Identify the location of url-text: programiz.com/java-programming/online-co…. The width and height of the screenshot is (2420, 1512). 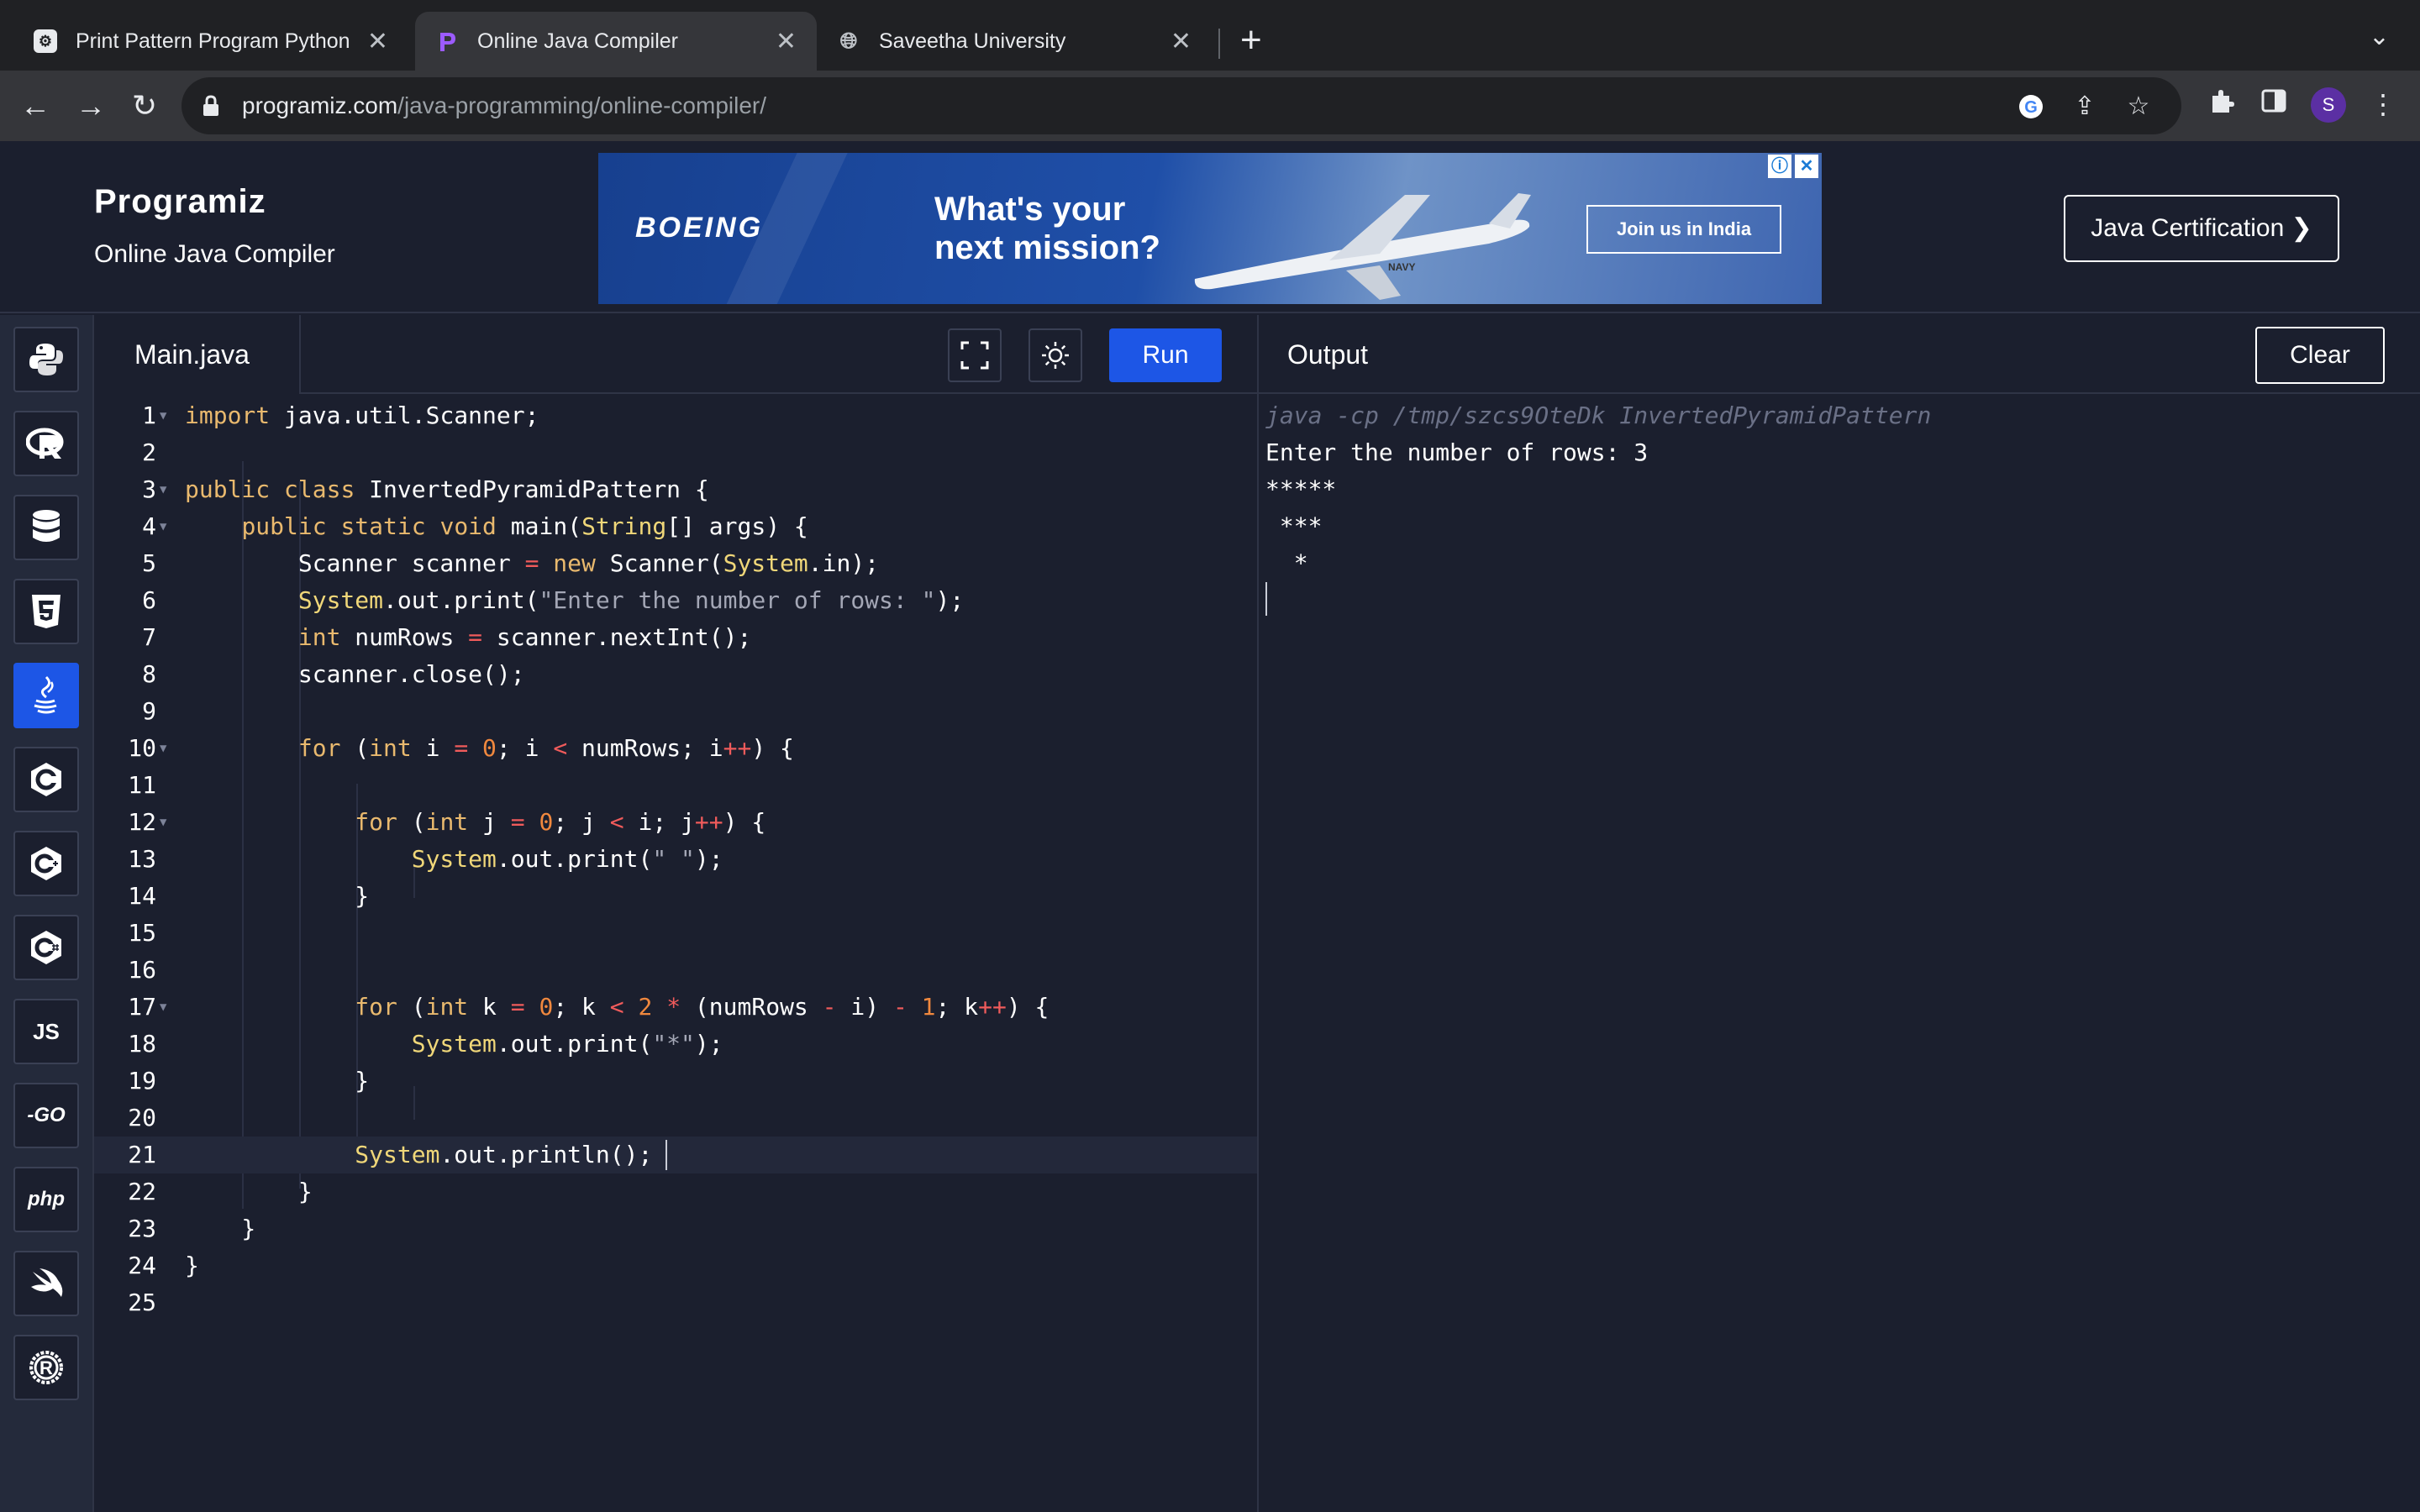
(505, 105).